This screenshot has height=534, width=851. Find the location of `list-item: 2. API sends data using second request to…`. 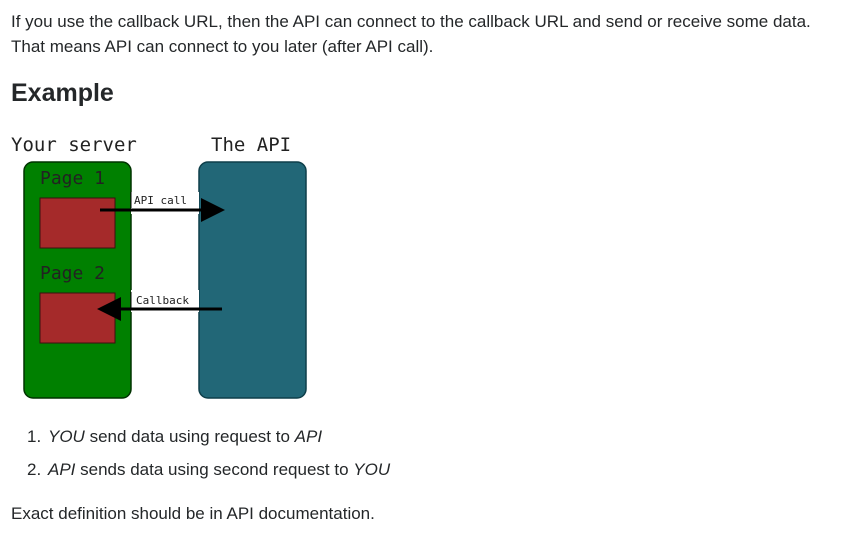

list-item: 2. API sends data using second request to… is located at coordinates (208, 474).